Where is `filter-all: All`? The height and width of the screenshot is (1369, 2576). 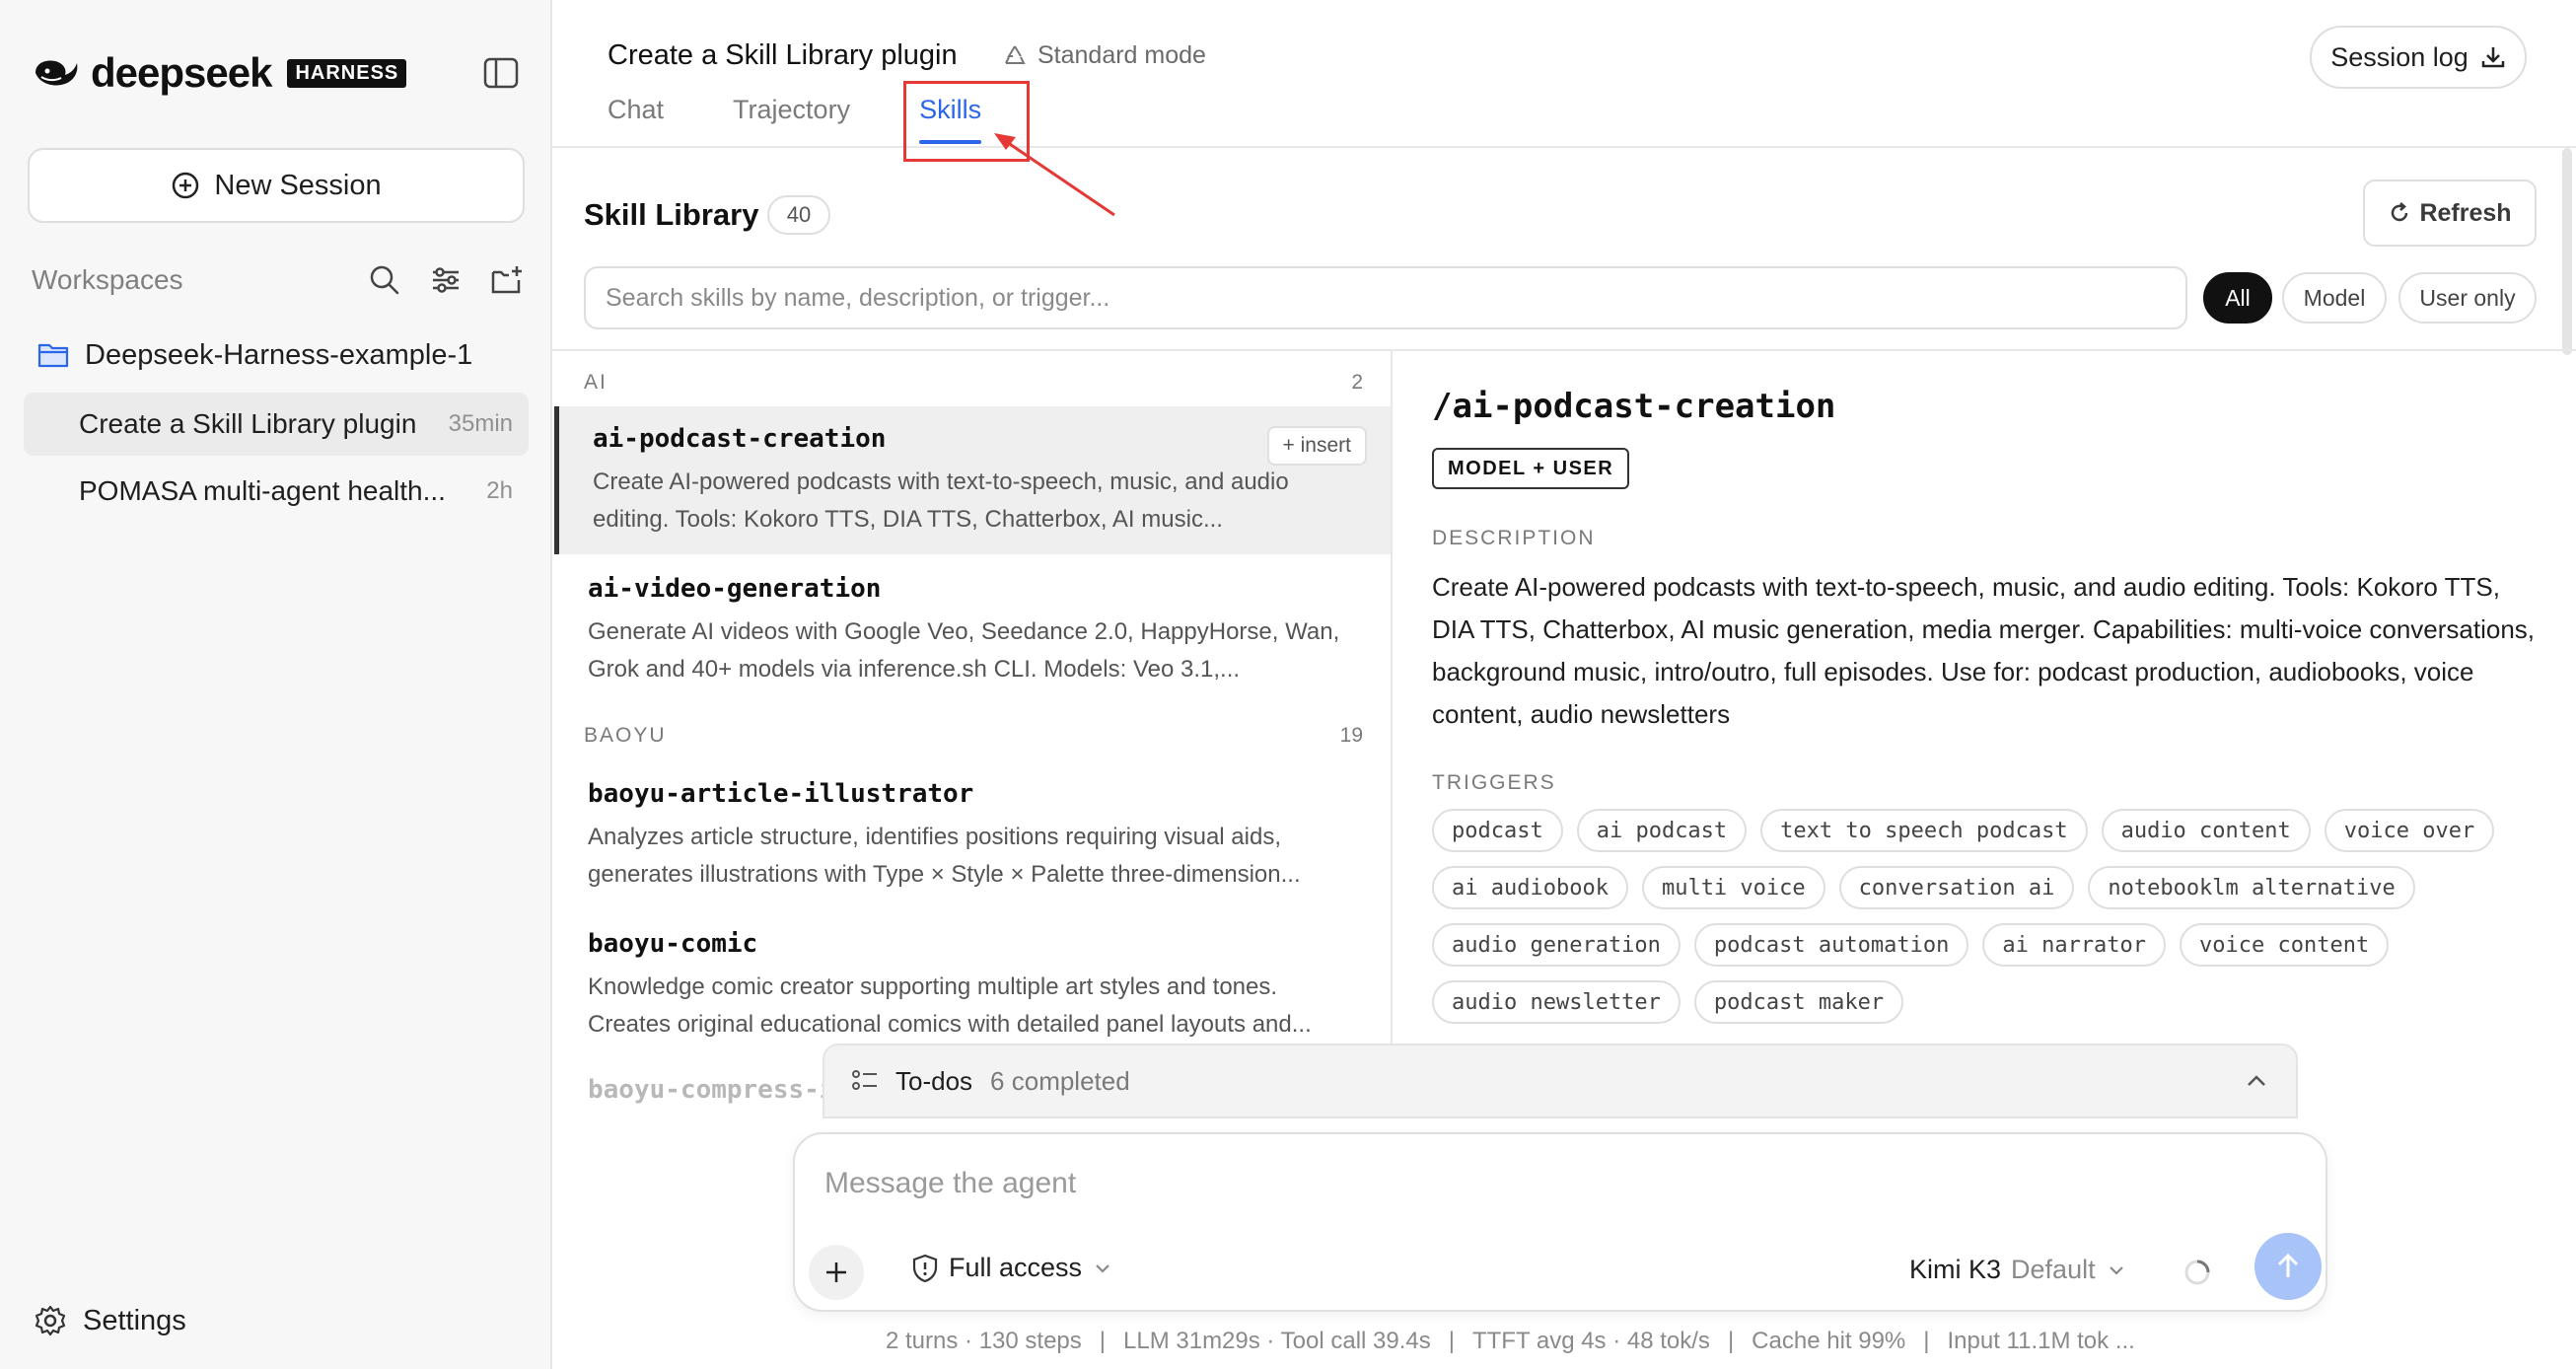 filter-all: All is located at coordinates (2237, 298).